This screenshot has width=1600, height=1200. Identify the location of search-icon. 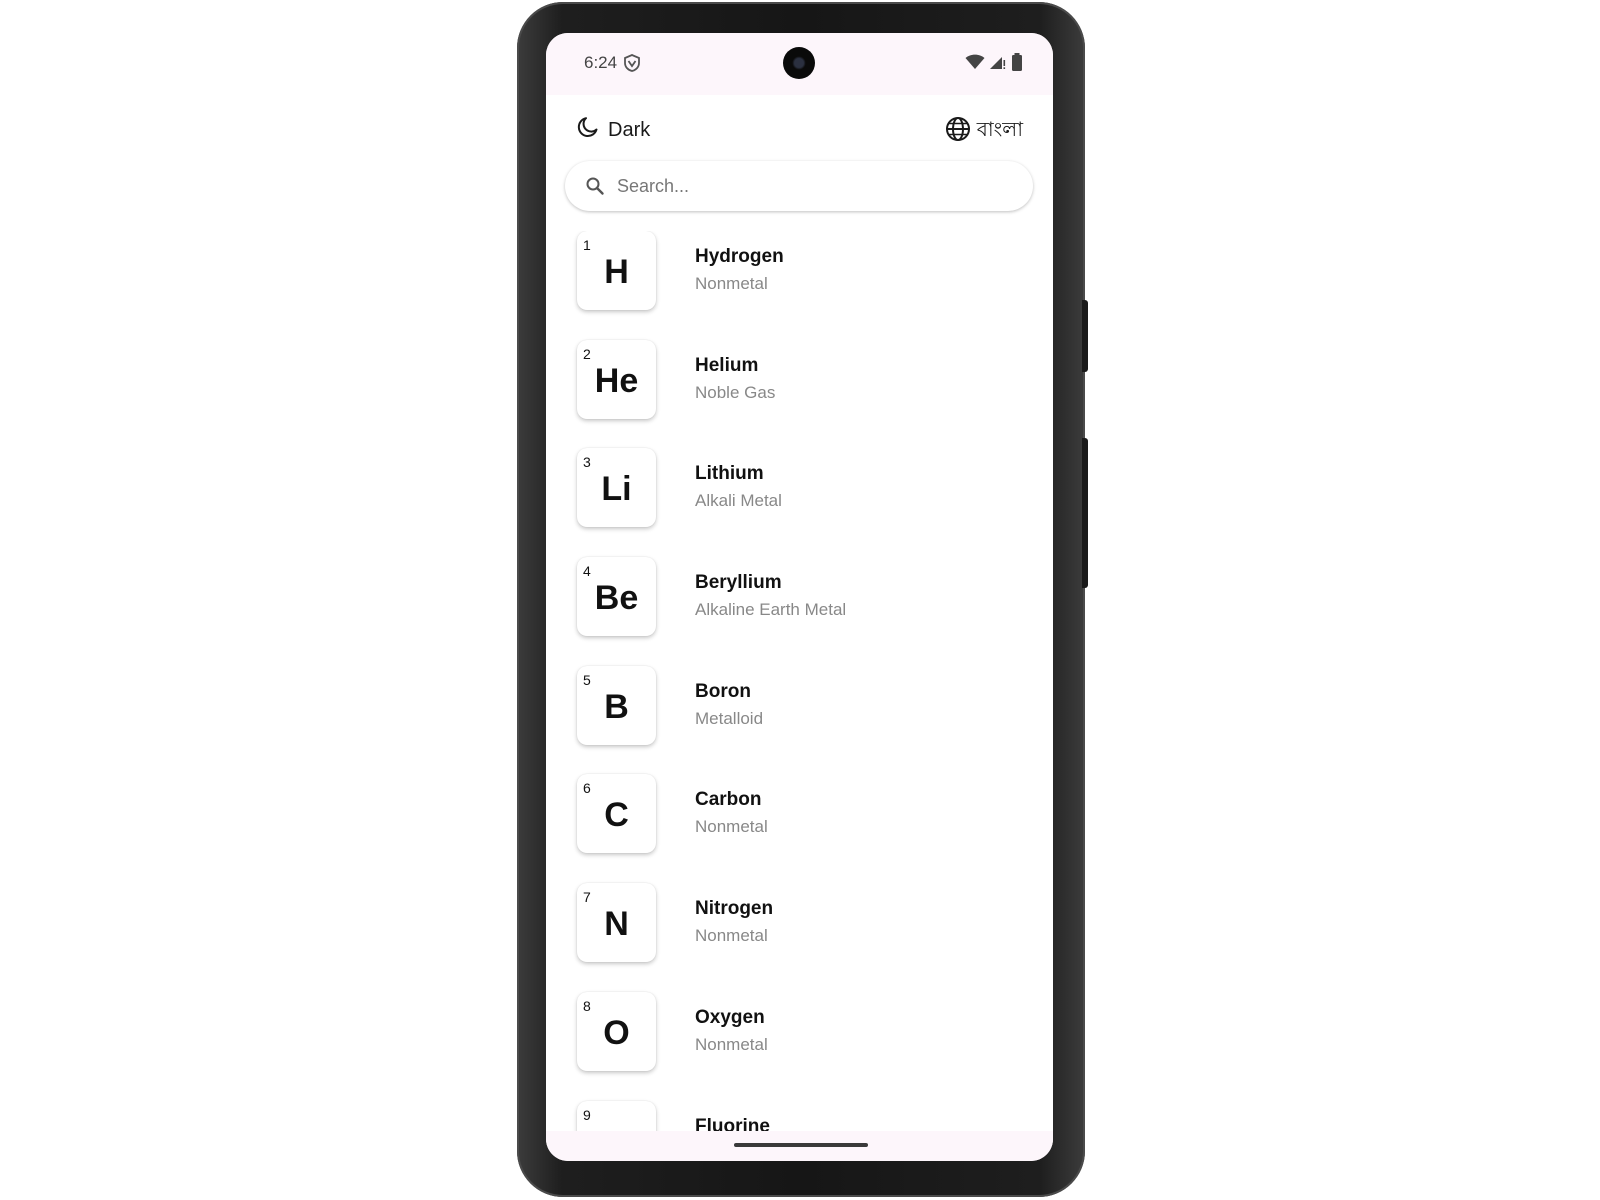
(595, 186).